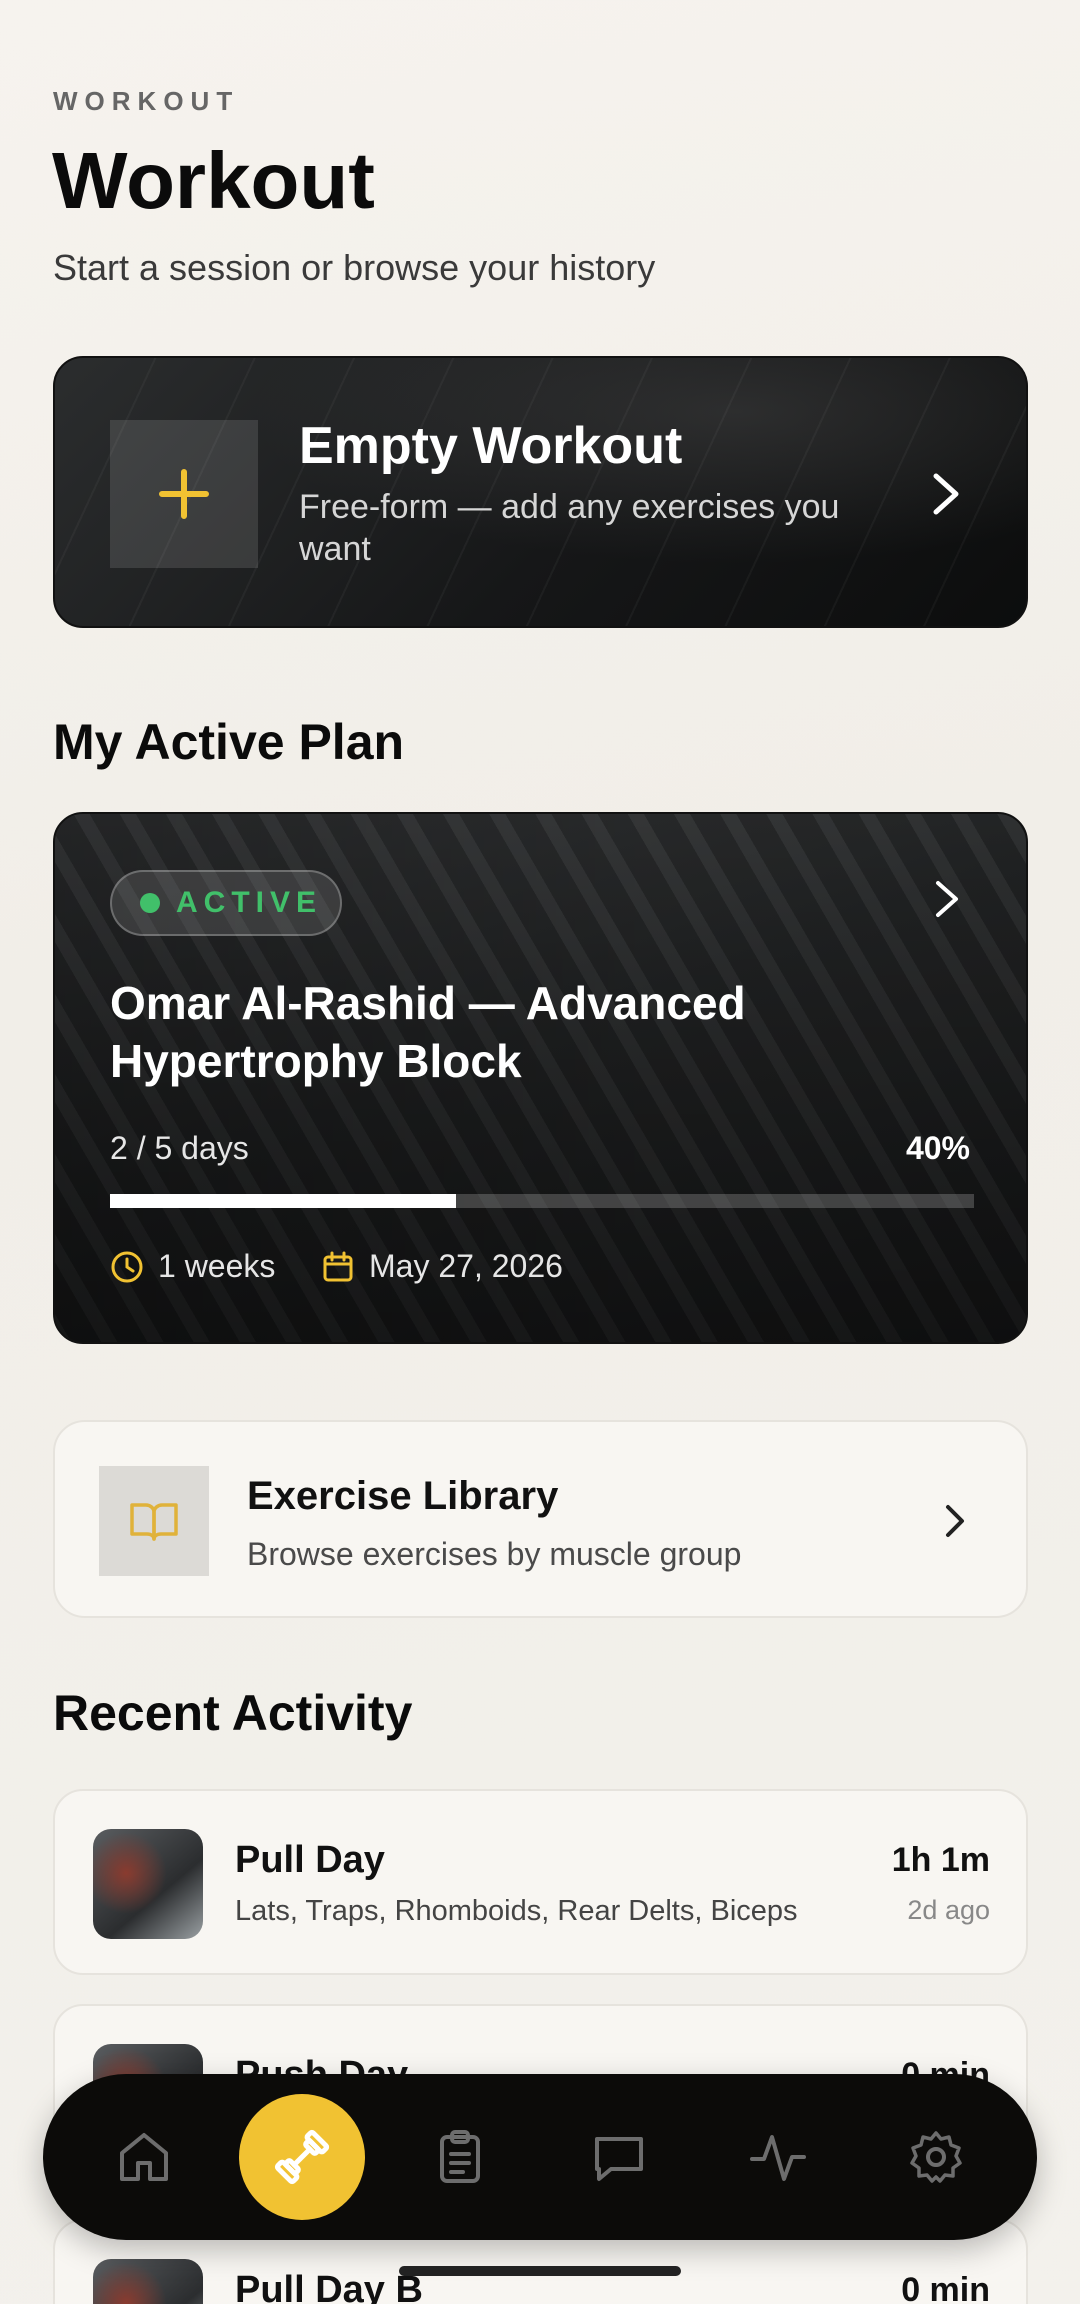  I want to click on nav-settings, so click(936, 2157).